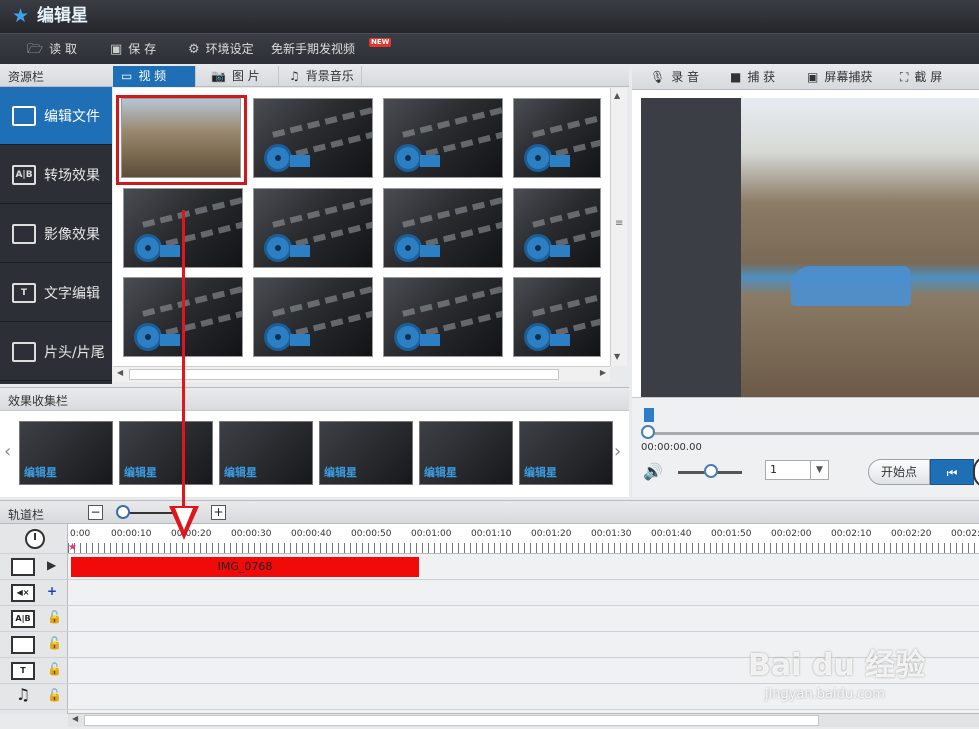  Describe the element at coordinates (52, 49) in the screenshot. I see `open-button: 🗁 读 取` at that location.